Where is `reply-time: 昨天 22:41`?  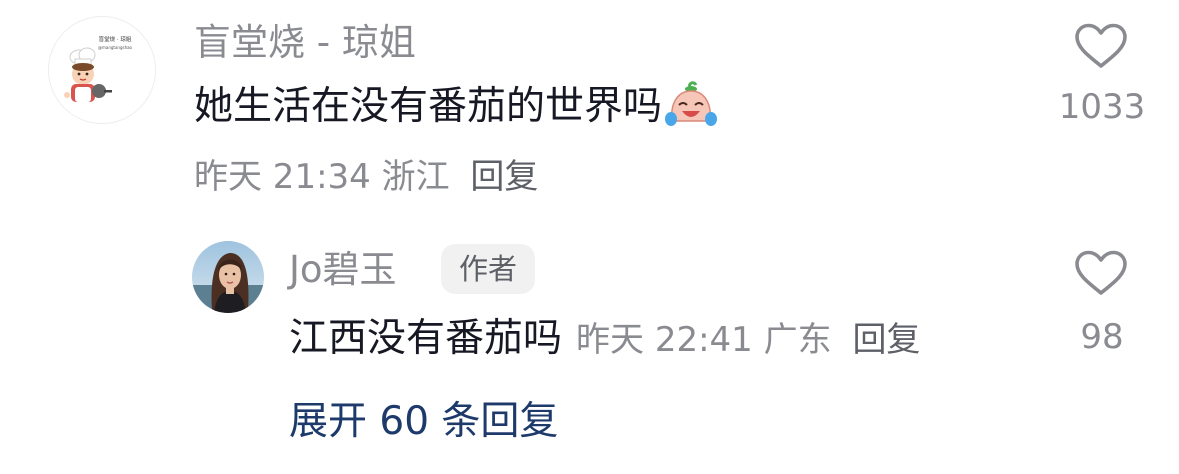
reply-time: 昨天 22:41 is located at coordinates (664, 340).